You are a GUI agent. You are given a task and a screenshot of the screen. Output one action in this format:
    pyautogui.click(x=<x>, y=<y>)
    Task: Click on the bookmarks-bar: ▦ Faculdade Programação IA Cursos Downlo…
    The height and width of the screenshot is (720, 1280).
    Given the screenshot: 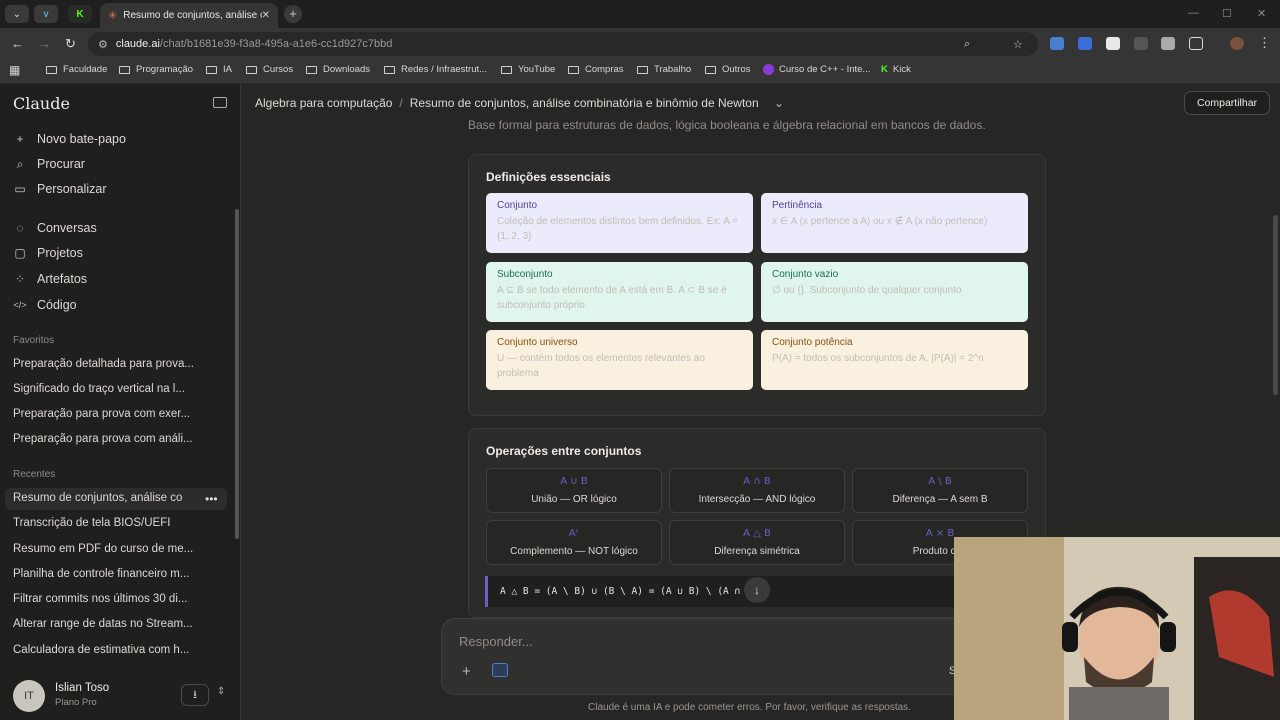 What is the action you would take?
    pyautogui.click(x=640, y=72)
    